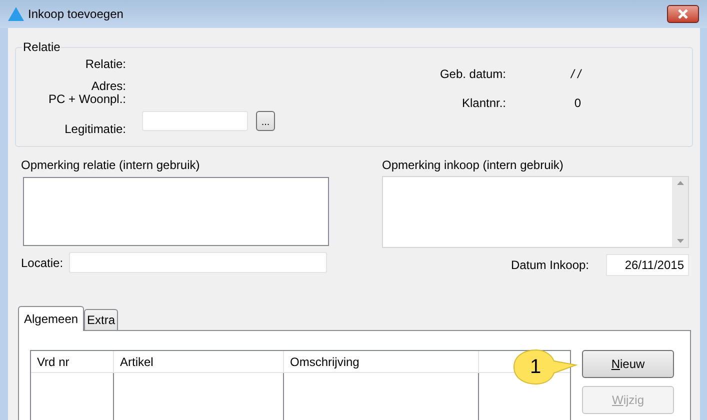 Image resolution: width=707 pixels, height=420 pixels. I want to click on window-title: Inkoop toevoegen, so click(76, 14).